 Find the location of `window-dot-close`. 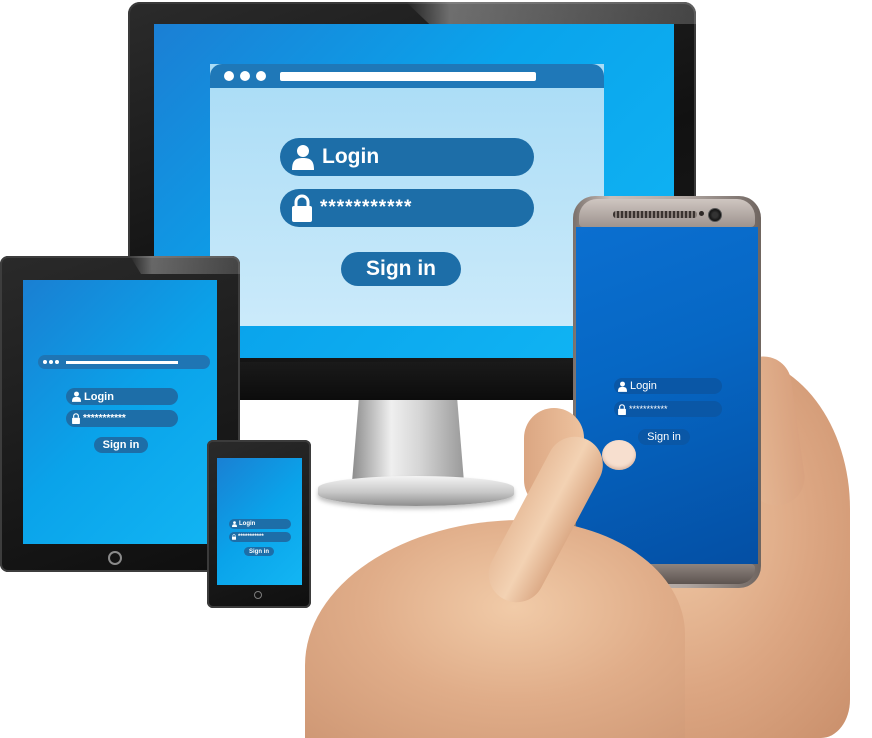

window-dot-close is located at coordinates (229, 76).